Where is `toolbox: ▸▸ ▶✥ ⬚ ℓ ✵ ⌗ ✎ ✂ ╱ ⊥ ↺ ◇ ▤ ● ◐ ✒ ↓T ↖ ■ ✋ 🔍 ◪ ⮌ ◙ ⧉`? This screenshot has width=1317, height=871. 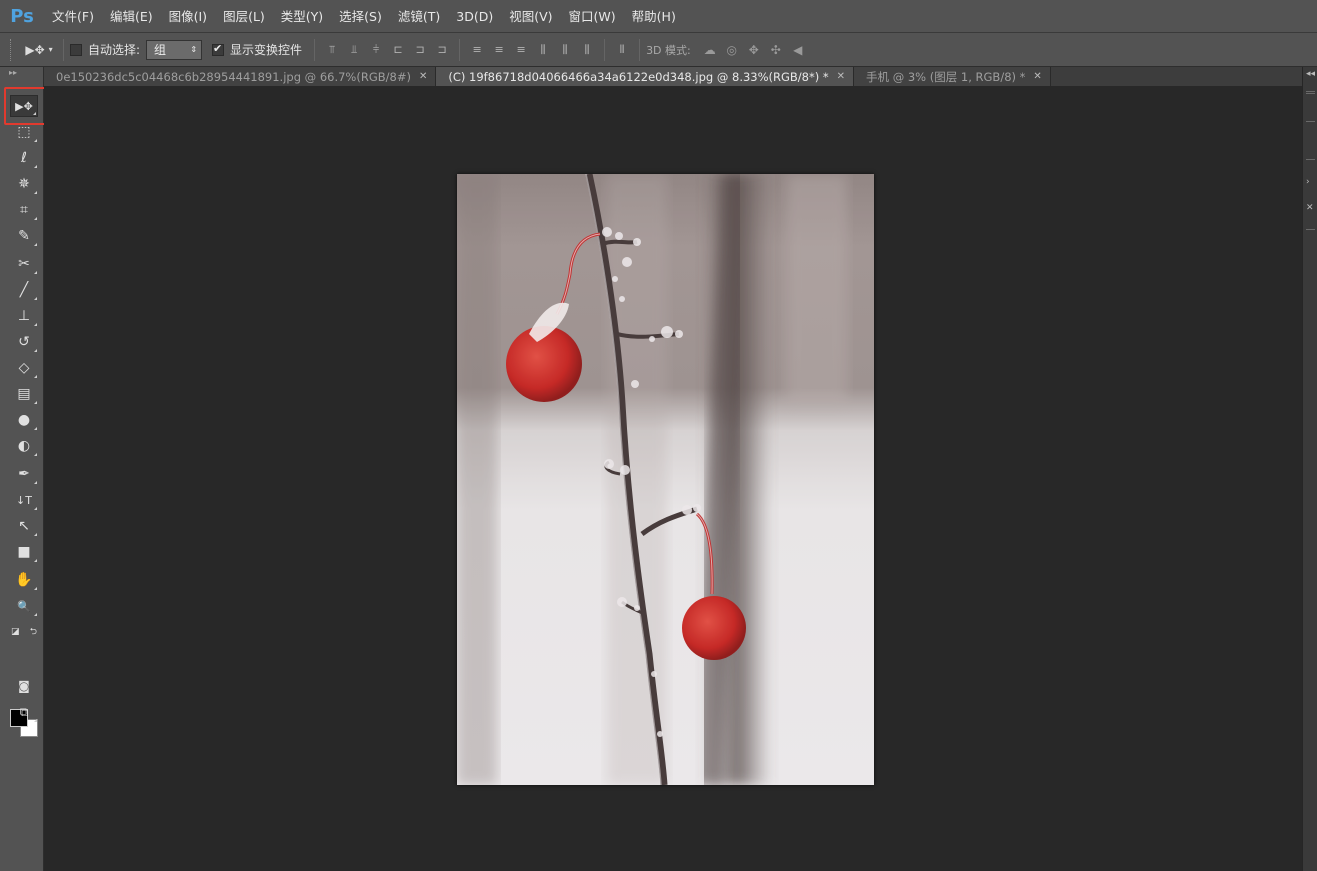 toolbox: ▸▸ ▶✥ ⬚ ℓ ✵ ⌗ ✎ ✂ ╱ ⊥ ↺ ◇ ▤ ● ◐ ✒ ↓T ↖ ■ ✋ 🔍 ◪ ⮌ ◙ ⧉ is located at coordinates (22, 469).